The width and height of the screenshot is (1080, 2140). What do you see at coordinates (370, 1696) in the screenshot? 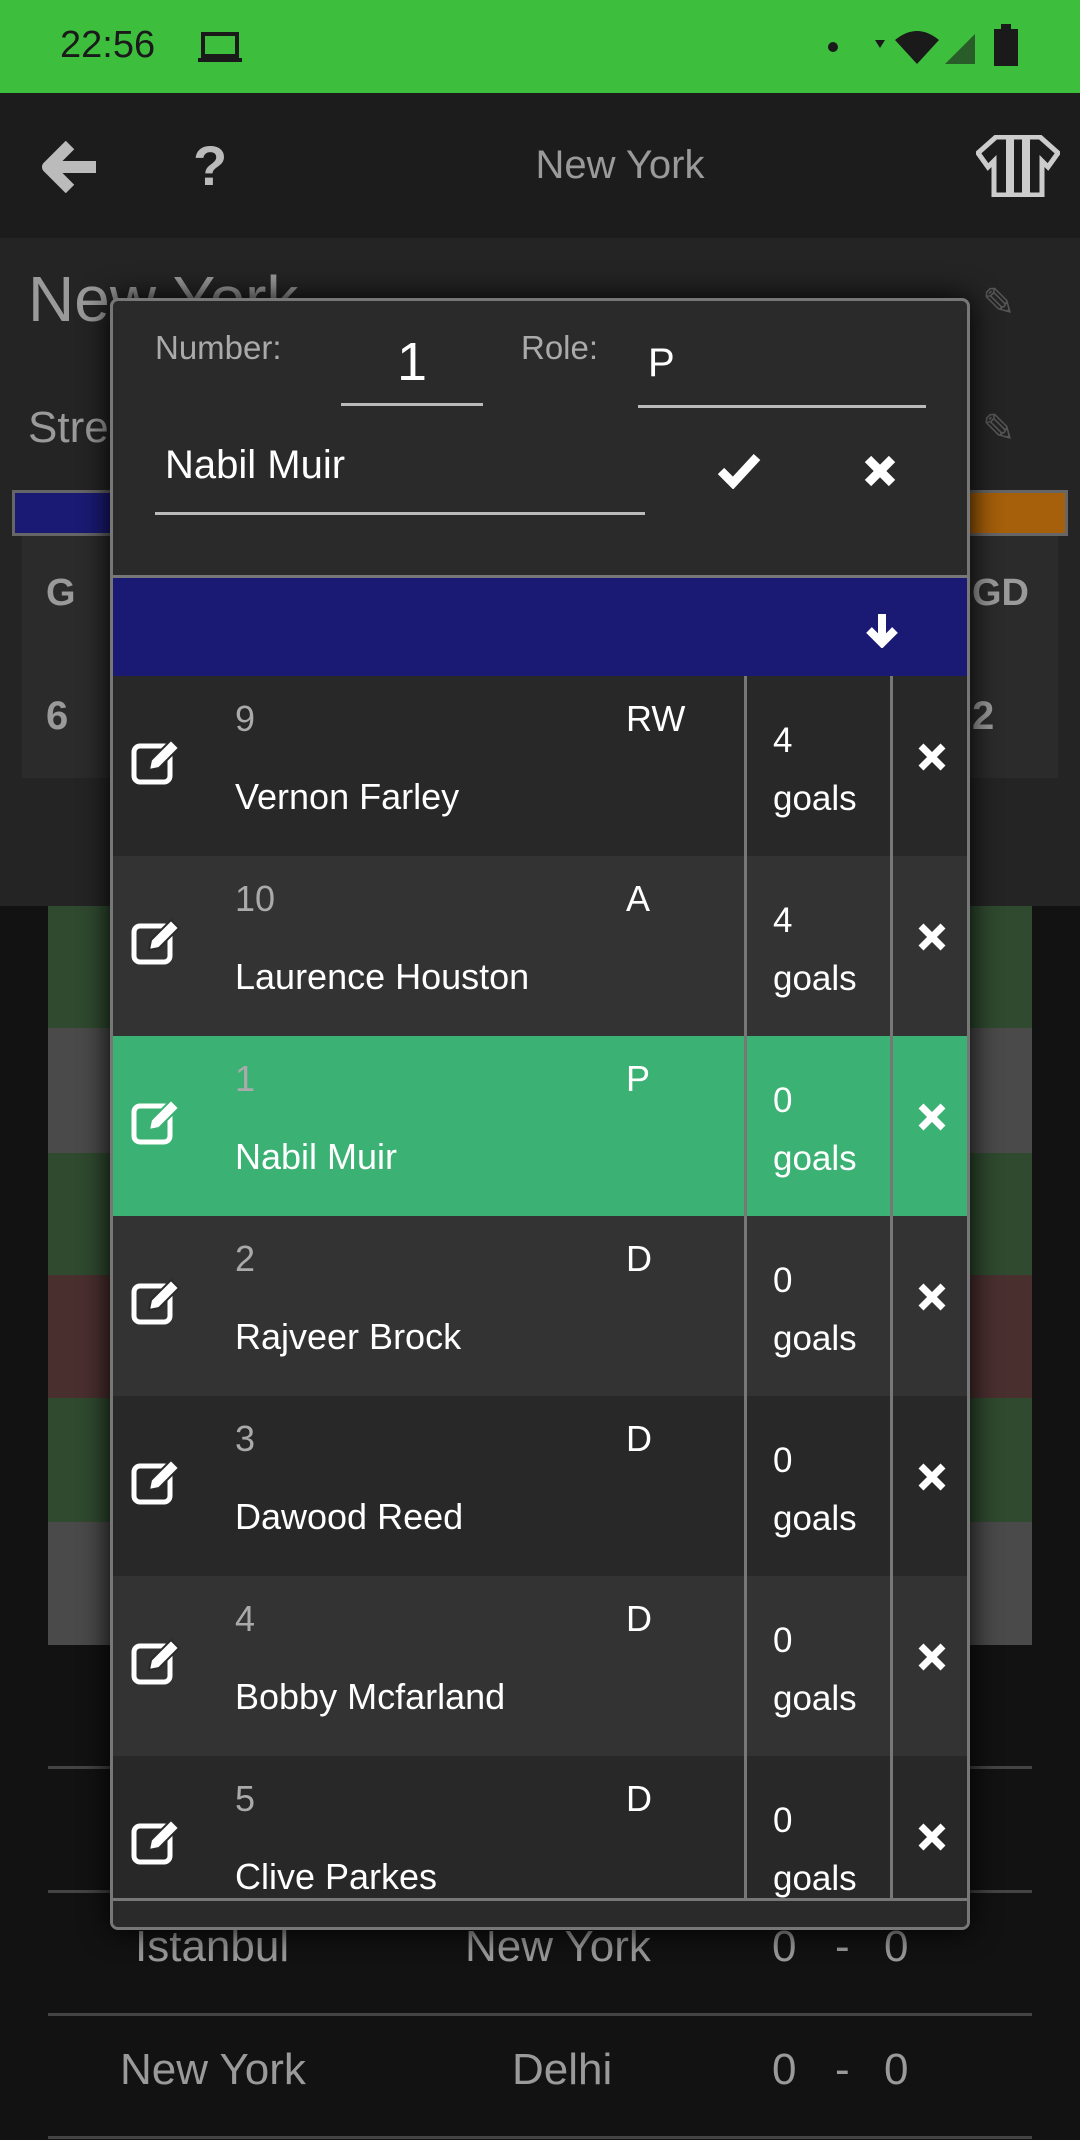
I see `player-name: Bobby Mcfarland` at bounding box center [370, 1696].